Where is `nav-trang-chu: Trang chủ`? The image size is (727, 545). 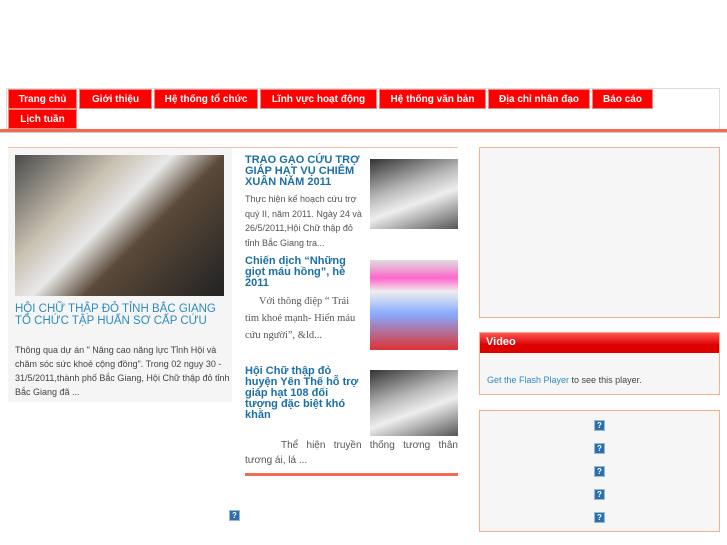 nav-trang-chu: Trang chủ is located at coordinates (42, 99).